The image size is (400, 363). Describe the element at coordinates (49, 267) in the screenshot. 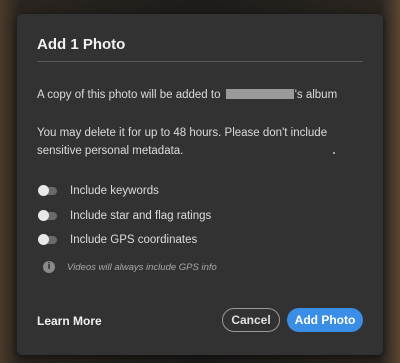

I see `info-icon: i` at that location.